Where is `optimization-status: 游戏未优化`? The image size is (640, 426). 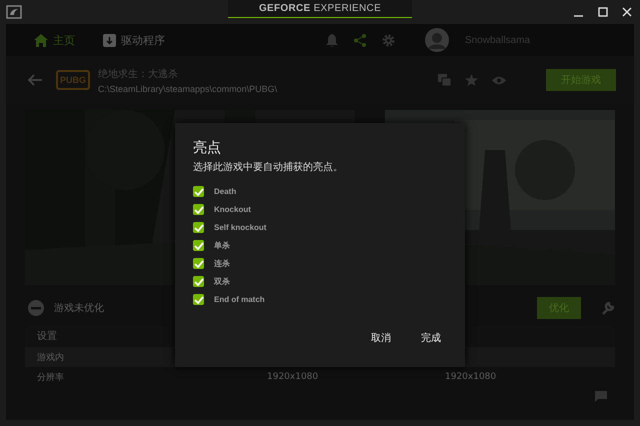
optimization-status: 游戏未优化 is located at coordinates (79, 308).